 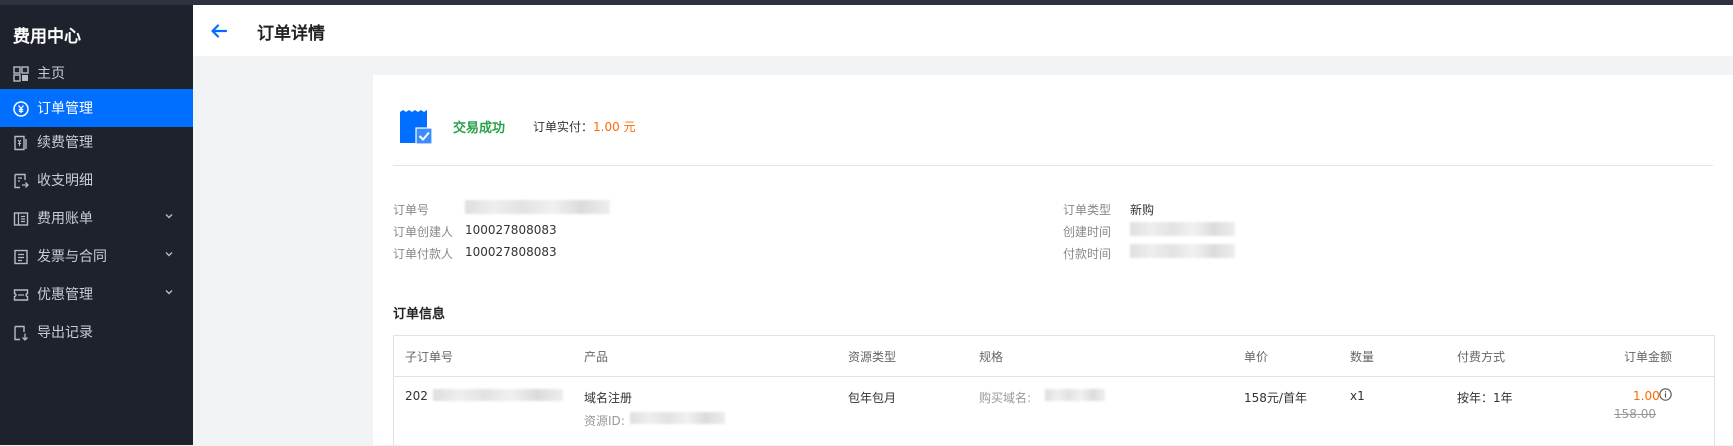 What do you see at coordinates (21, 181) in the screenshot?
I see `ledger-icon` at bounding box center [21, 181].